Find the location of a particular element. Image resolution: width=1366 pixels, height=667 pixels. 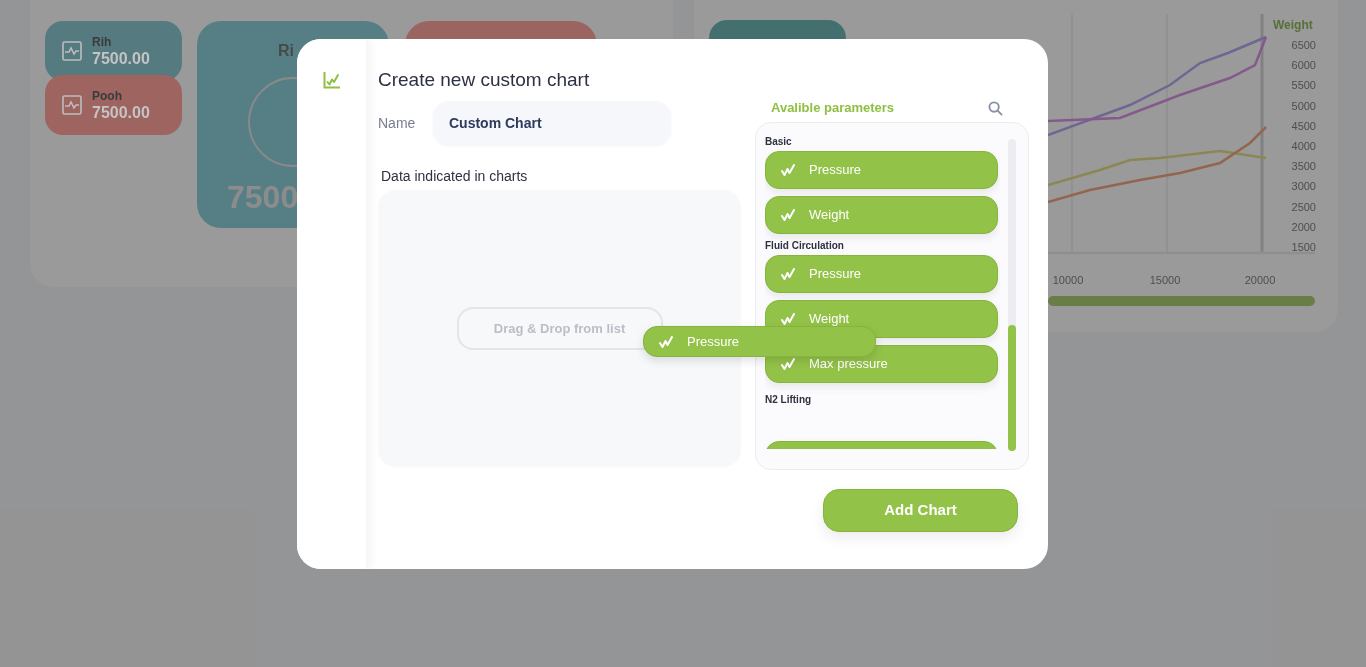

parameter-item: Weight is located at coordinates (881, 215).